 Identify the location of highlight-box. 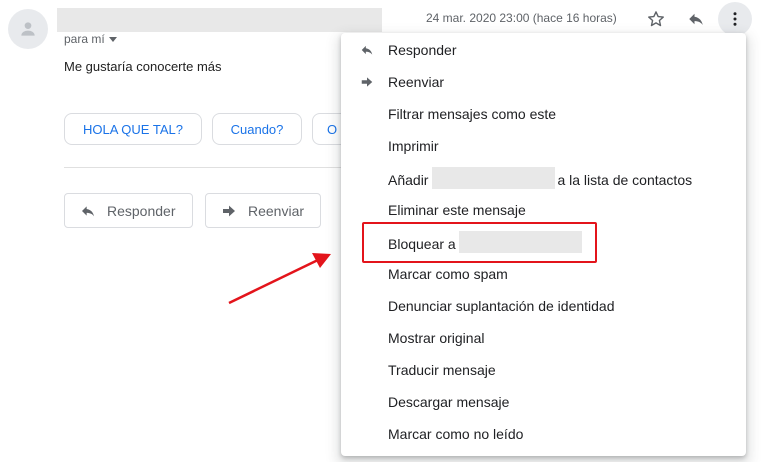
(479, 242).